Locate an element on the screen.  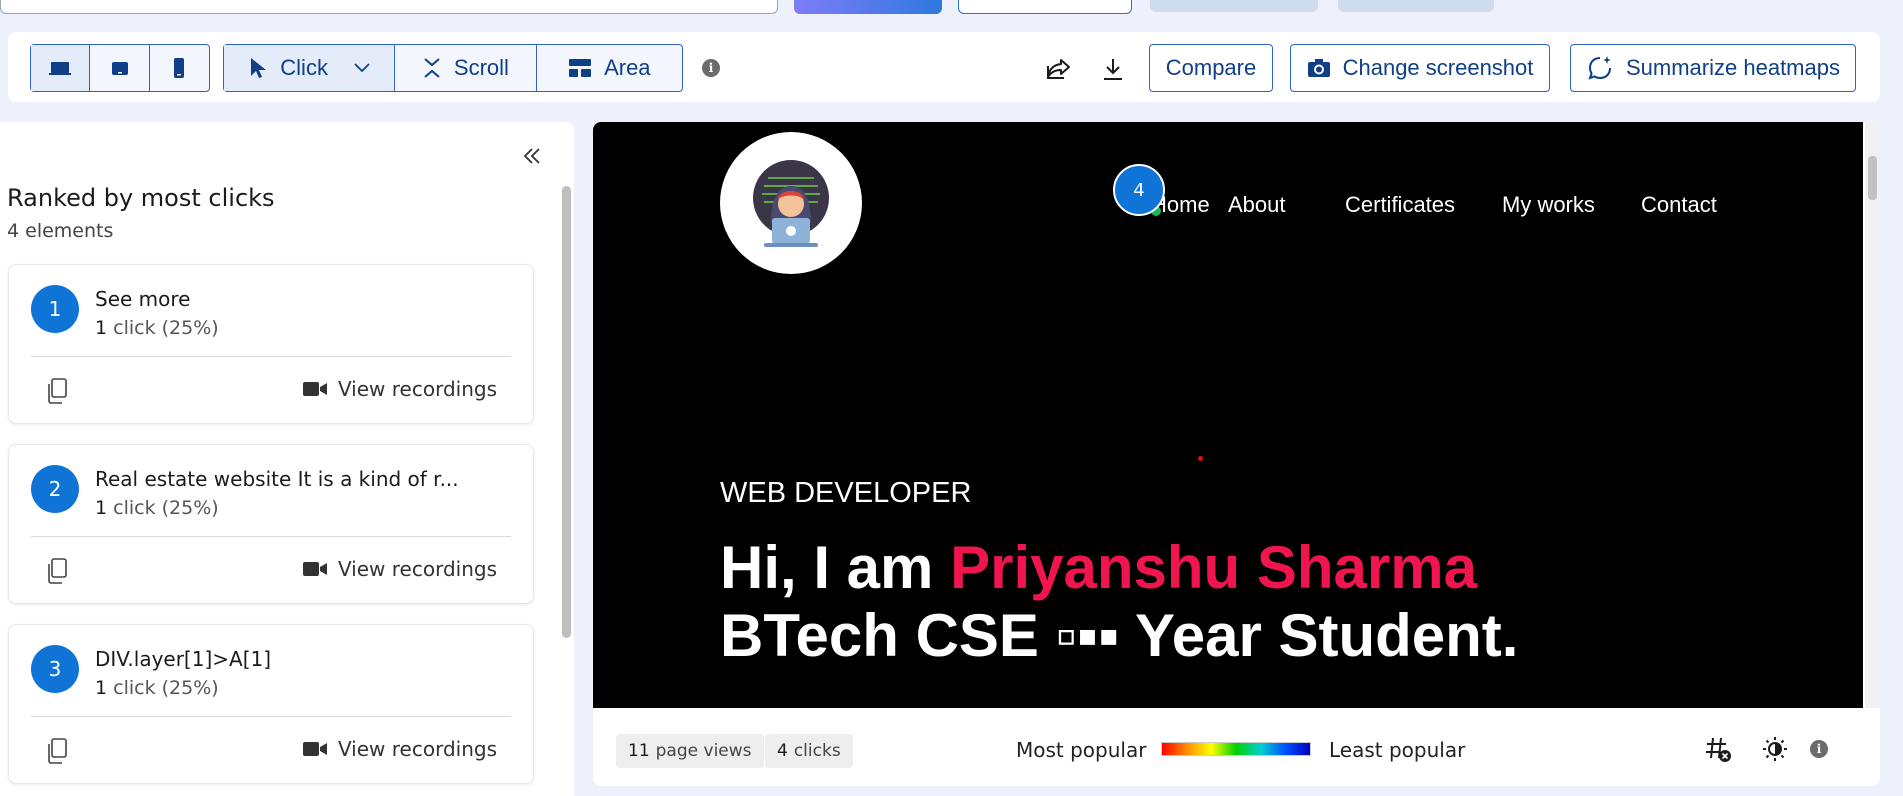
nav-my-works: My works is located at coordinates (1548, 205).